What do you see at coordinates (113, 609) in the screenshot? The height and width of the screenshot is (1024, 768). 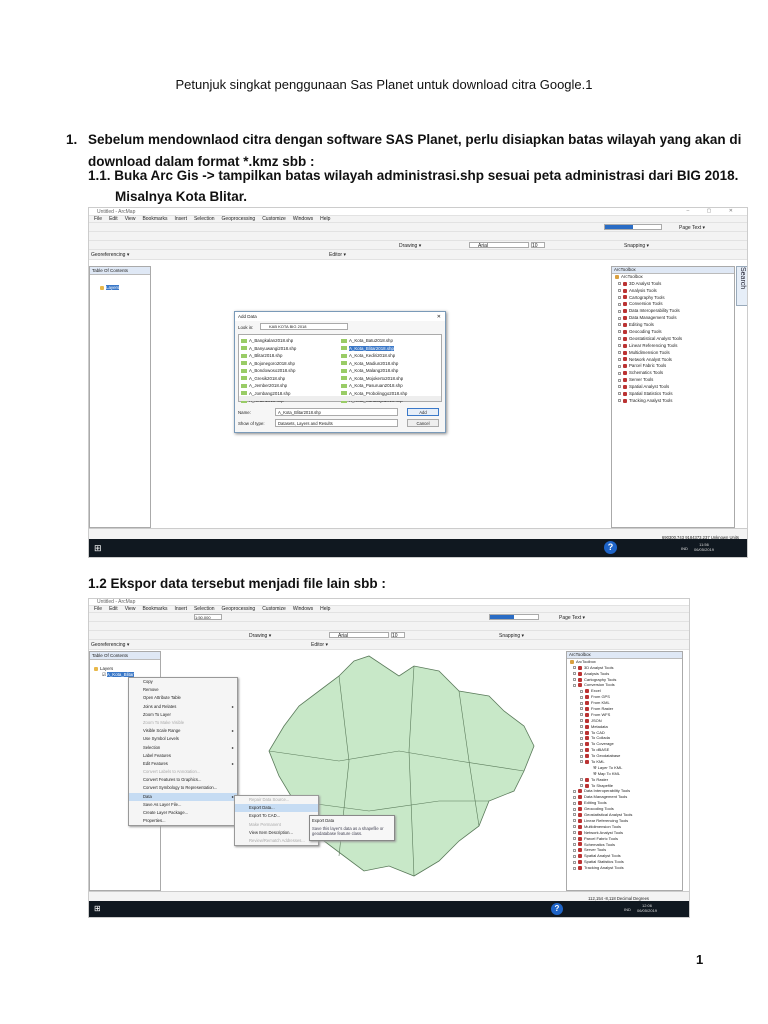 I see `menu-item: Edit` at bounding box center [113, 609].